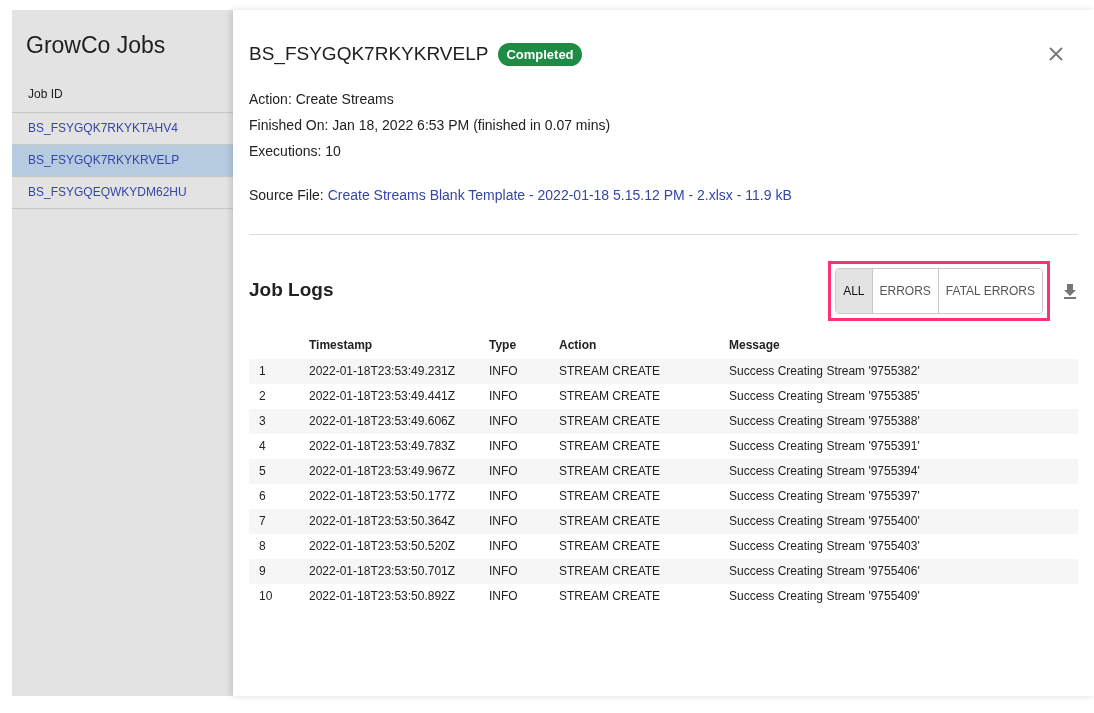 The image size is (1094, 713). Describe the element at coordinates (262, 421) in the screenshot. I see `table-cell: 3` at that location.